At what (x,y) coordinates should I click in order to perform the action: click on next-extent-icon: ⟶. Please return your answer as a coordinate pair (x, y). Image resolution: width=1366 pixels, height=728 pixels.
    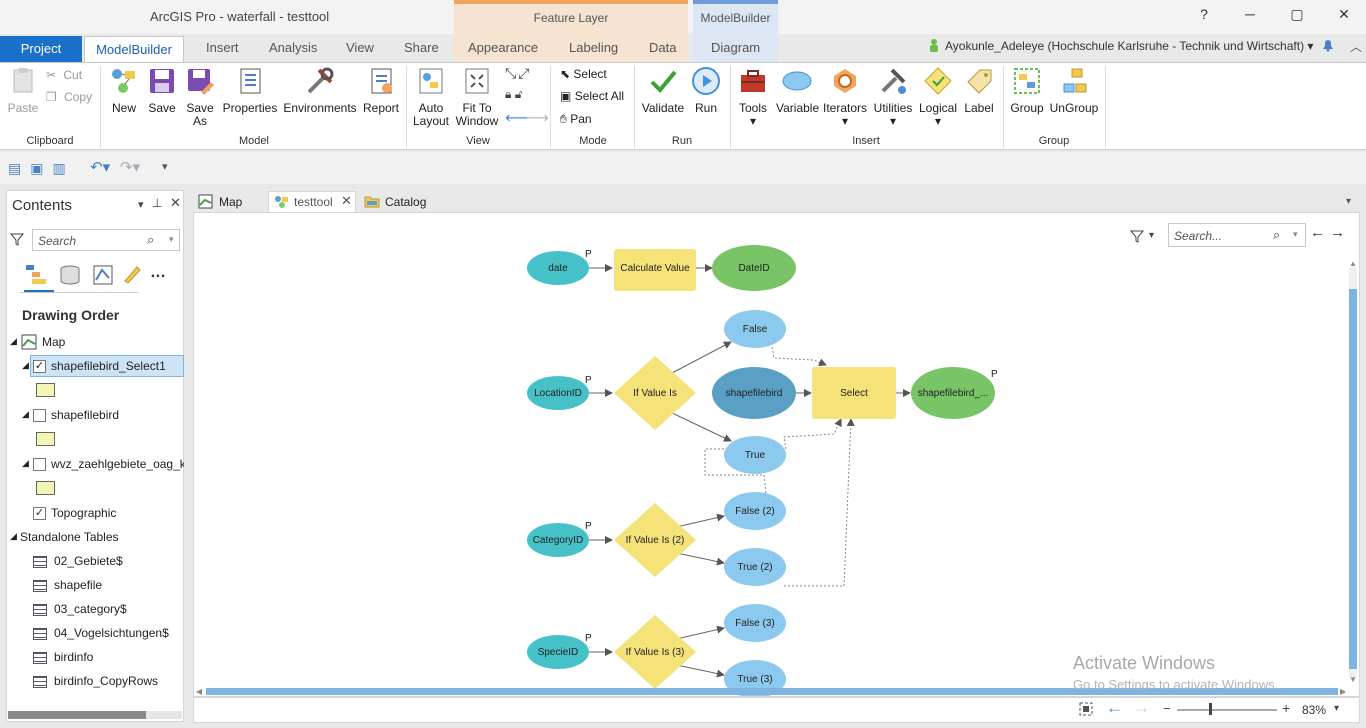
    Looking at the image, I should click on (537, 118).